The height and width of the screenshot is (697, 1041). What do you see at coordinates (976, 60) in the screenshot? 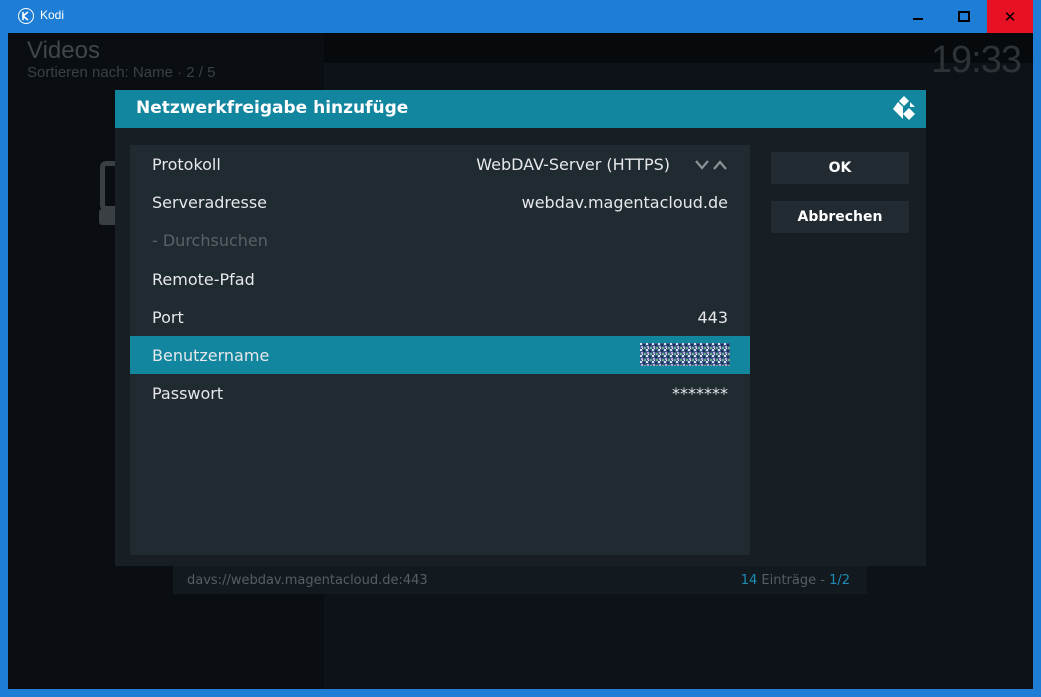
I see `clock: 19:33` at bounding box center [976, 60].